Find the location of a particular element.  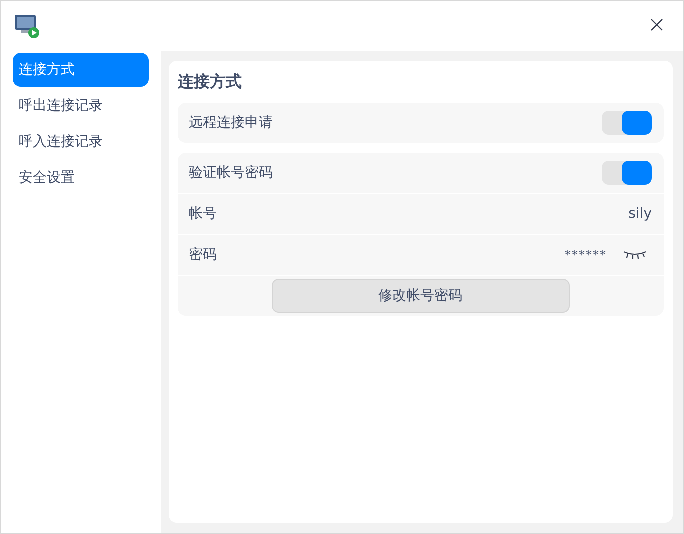

row-label: 远程连接申请 is located at coordinates (231, 123).